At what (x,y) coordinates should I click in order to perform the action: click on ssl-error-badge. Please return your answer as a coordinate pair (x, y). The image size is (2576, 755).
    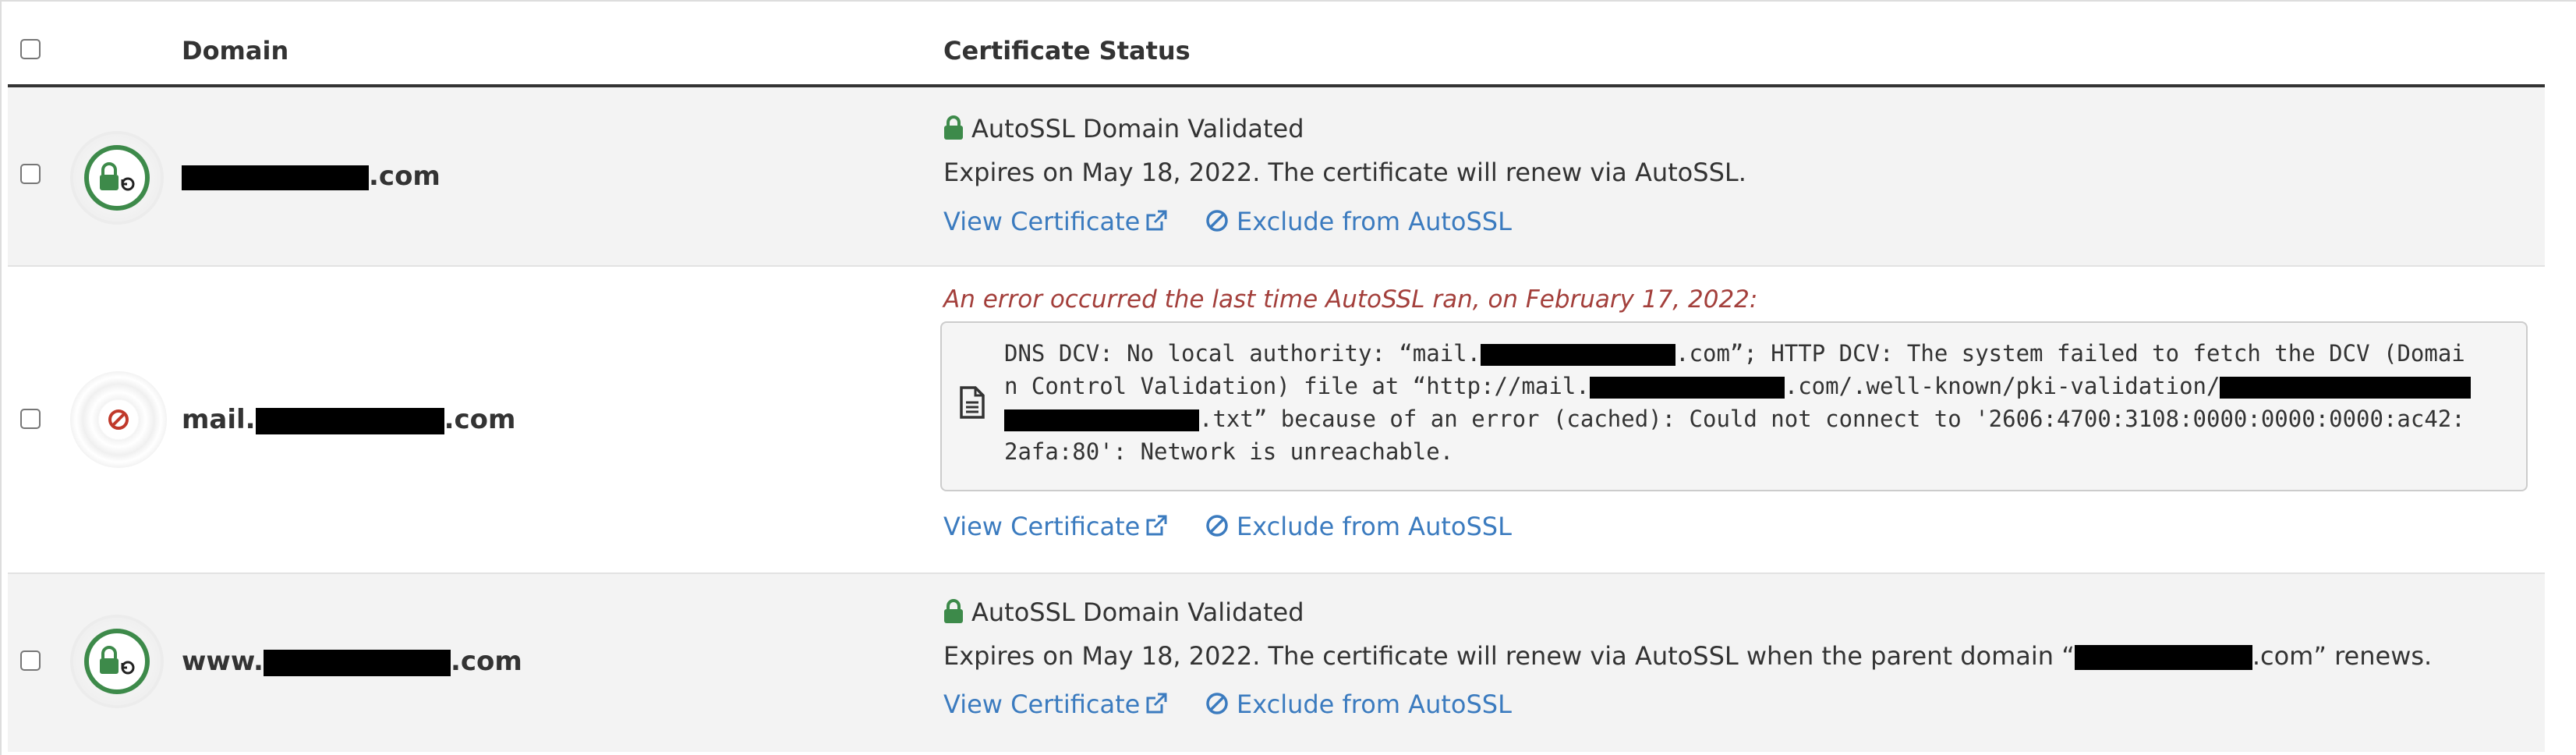
    Looking at the image, I should click on (118, 419).